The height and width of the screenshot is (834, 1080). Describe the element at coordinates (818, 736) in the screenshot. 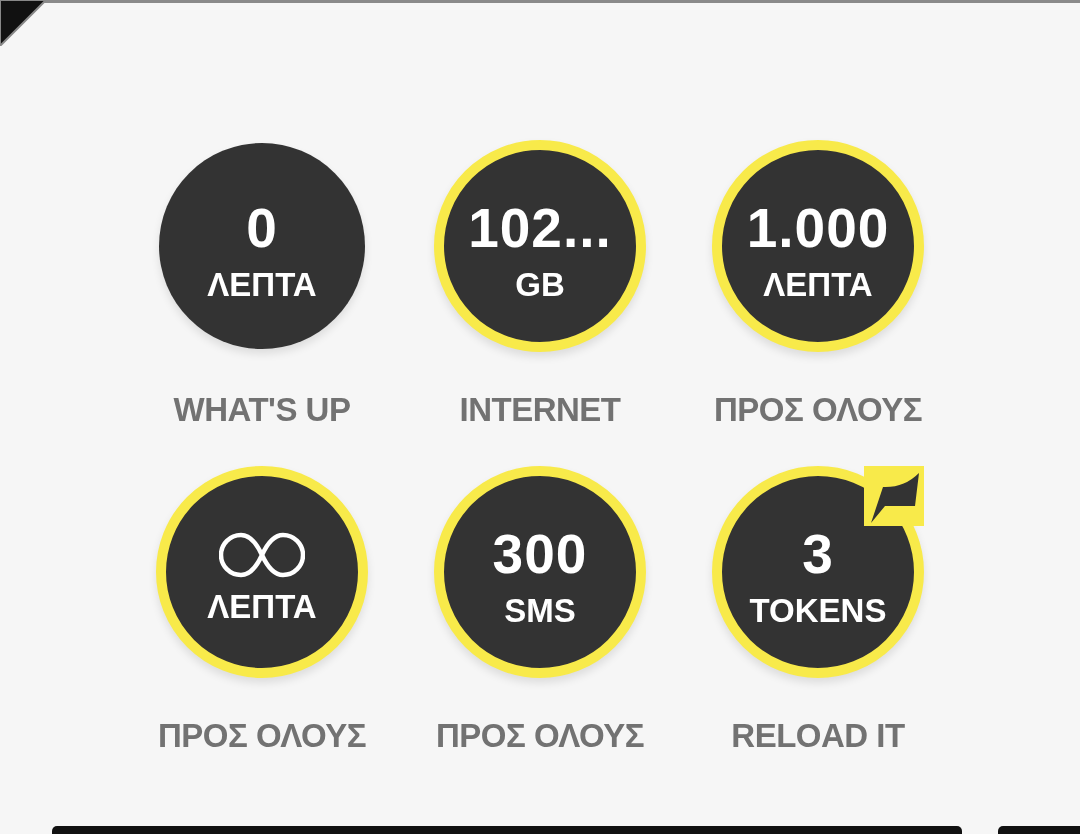

I see `bundle-label: RELOAD IT` at that location.